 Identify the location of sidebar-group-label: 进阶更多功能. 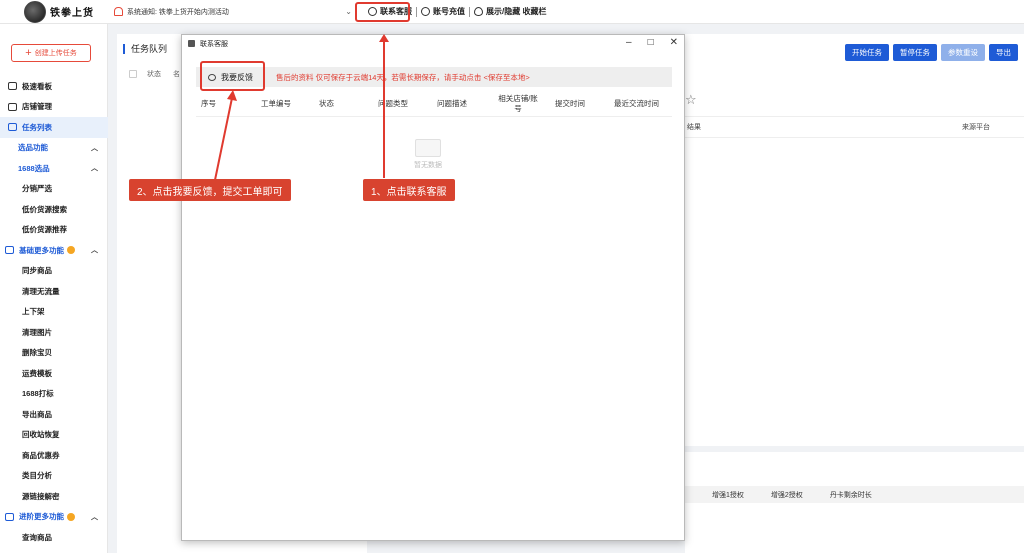
(41, 517).